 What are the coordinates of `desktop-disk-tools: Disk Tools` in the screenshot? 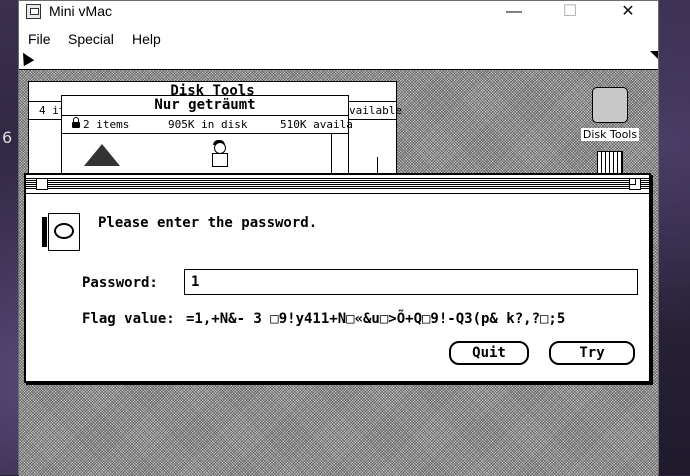 It's located at (610, 114).